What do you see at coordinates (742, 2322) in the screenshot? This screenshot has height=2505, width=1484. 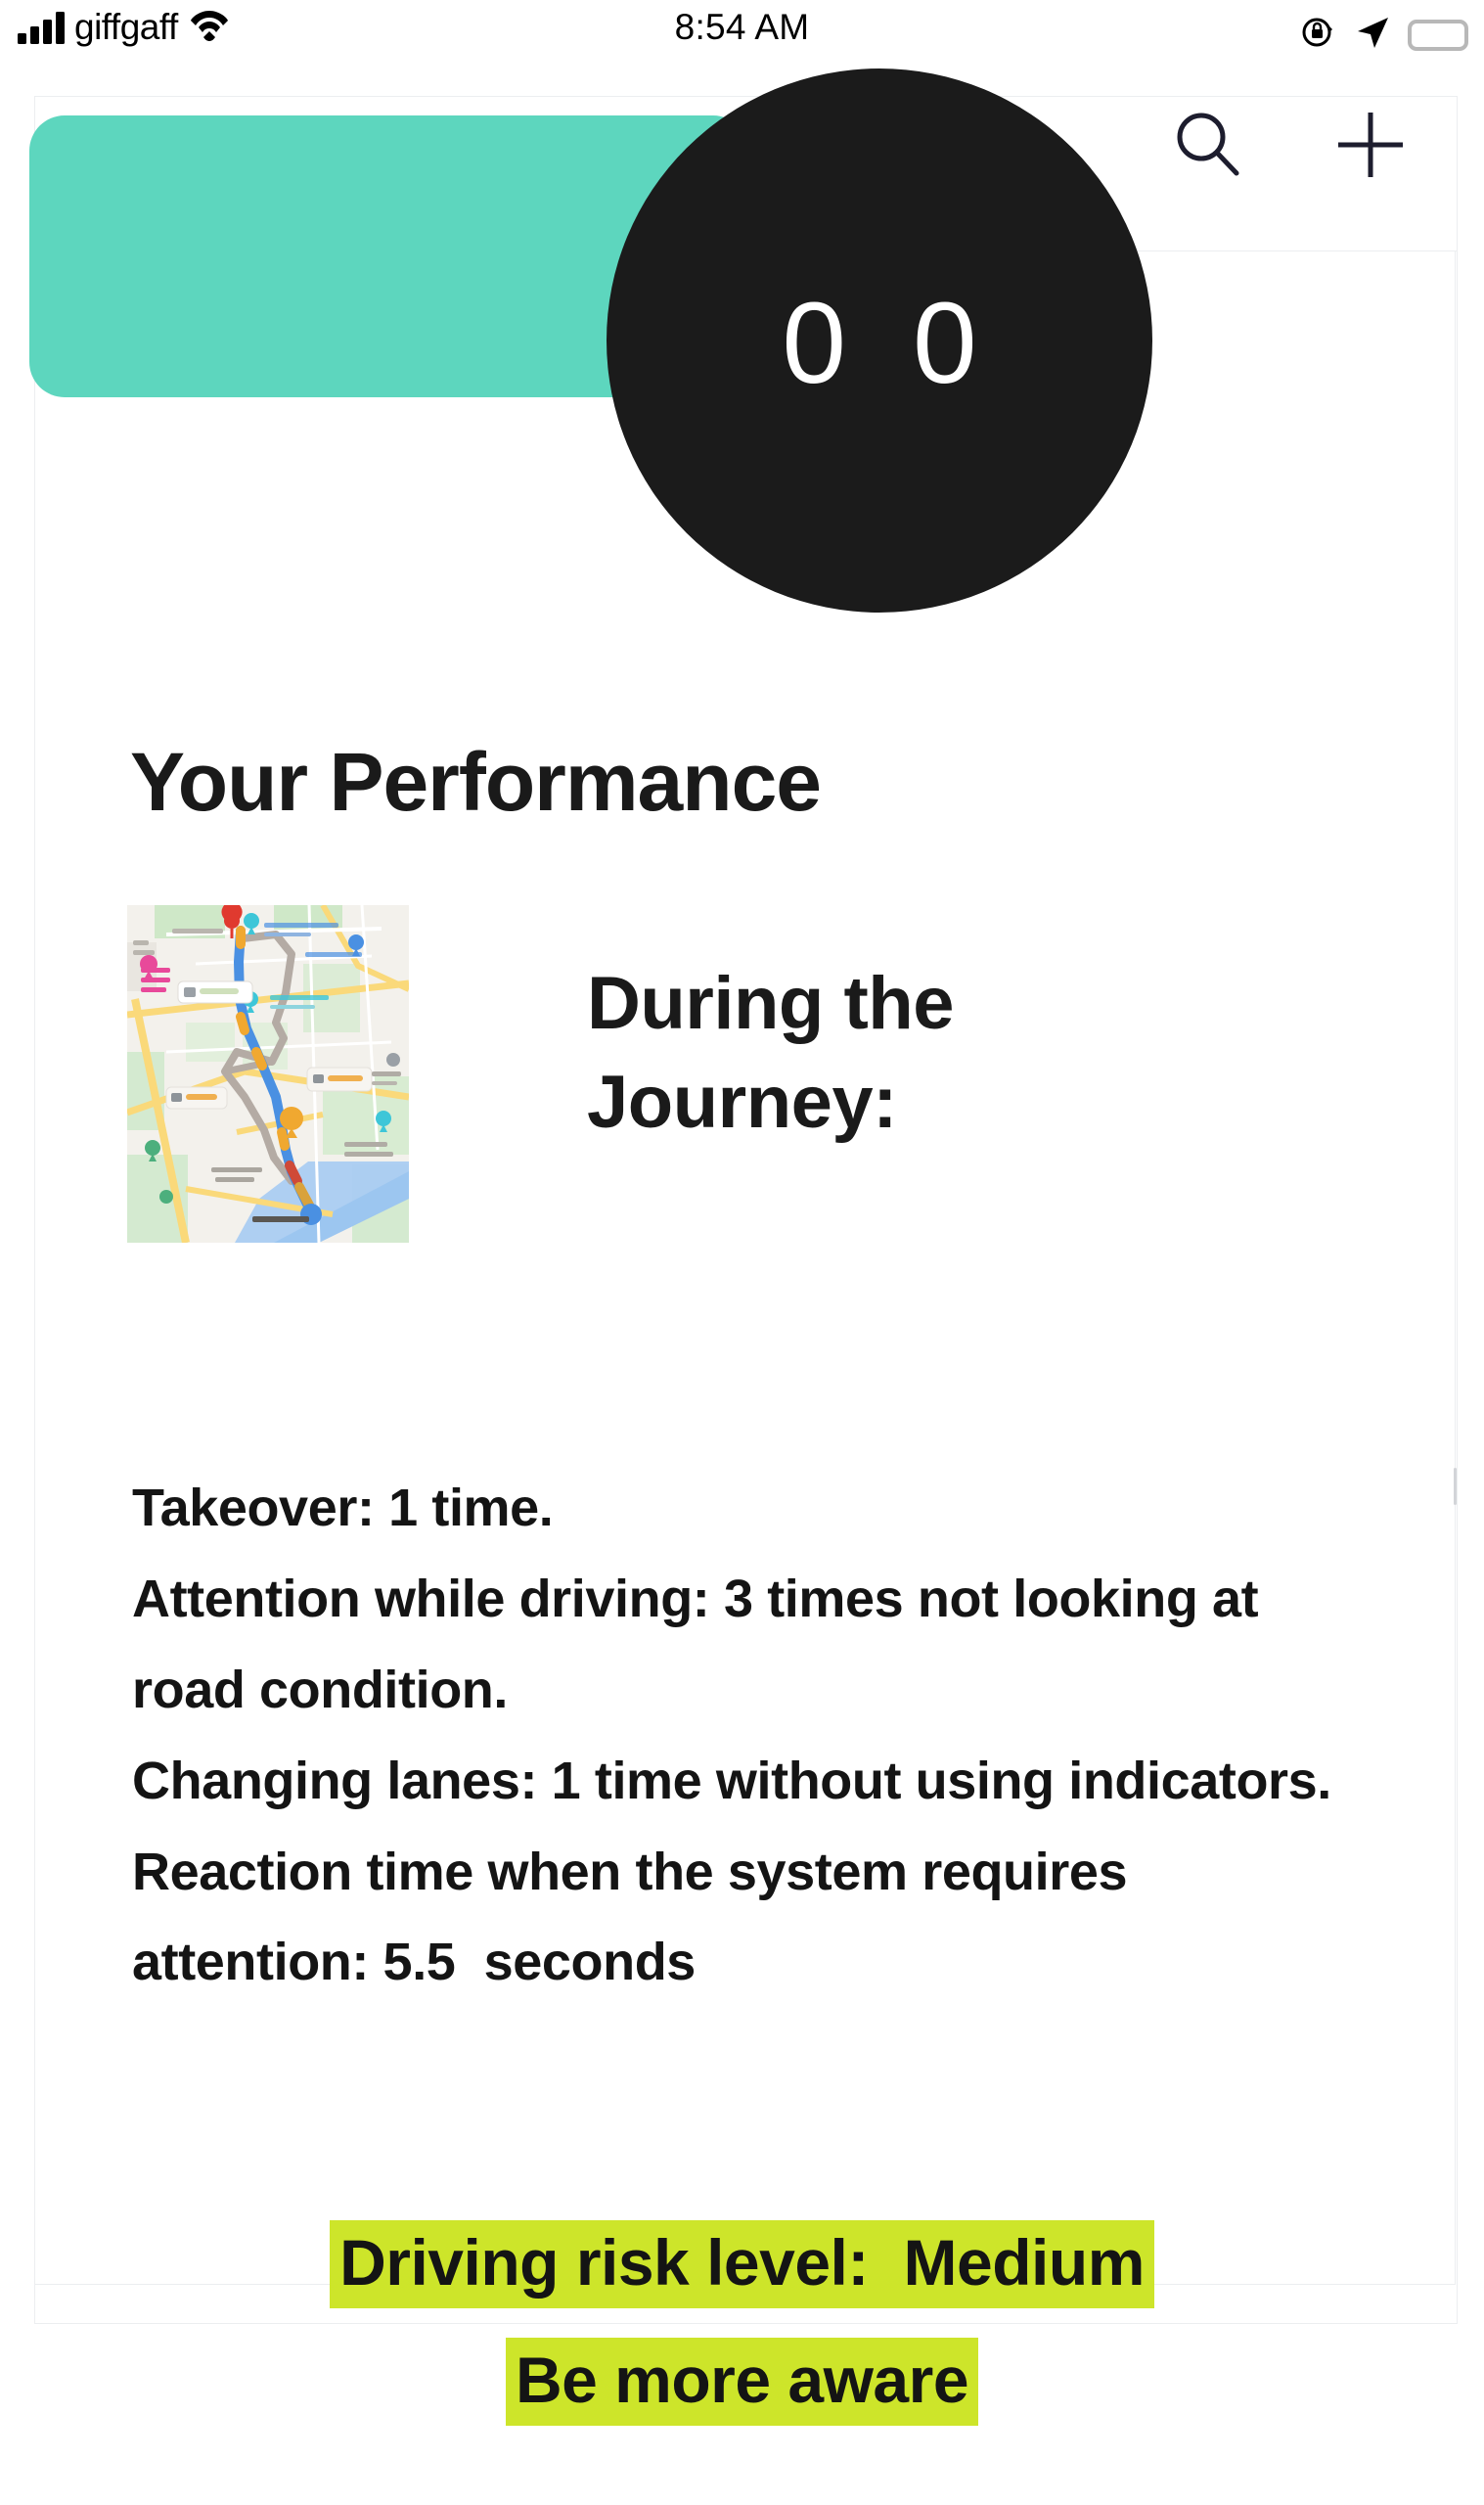 I see `driving-risk-summary: Driving risk level: Medium Be more aware` at bounding box center [742, 2322].